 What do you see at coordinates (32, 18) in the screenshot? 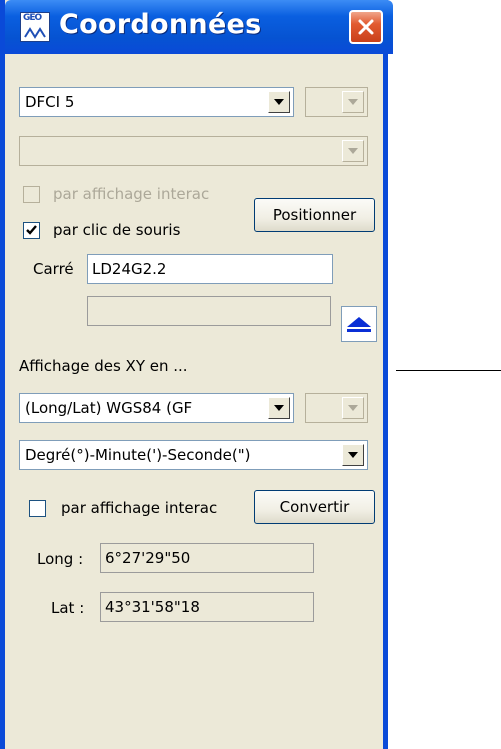
I see `app-icon-label: GEO` at bounding box center [32, 18].